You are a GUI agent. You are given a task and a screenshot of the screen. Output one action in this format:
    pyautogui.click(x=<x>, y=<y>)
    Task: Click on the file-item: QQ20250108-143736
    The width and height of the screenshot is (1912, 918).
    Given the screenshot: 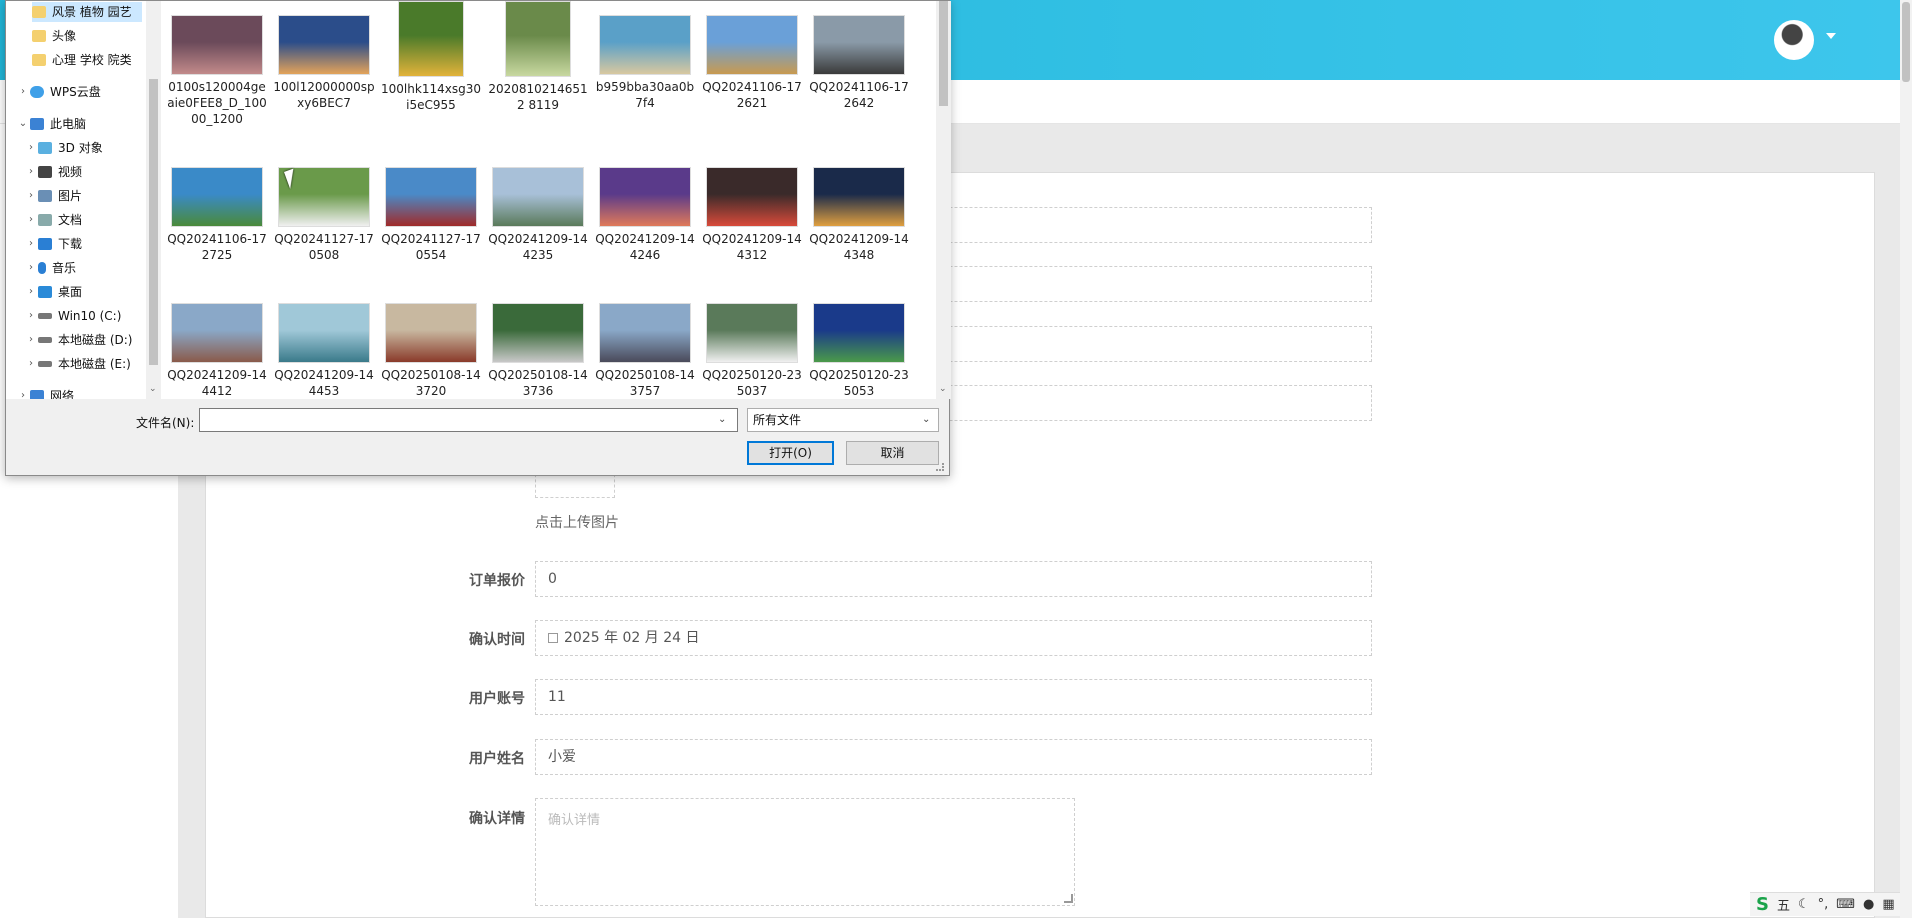 What is the action you would take?
    pyautogui.click(x=538, y=351)
    